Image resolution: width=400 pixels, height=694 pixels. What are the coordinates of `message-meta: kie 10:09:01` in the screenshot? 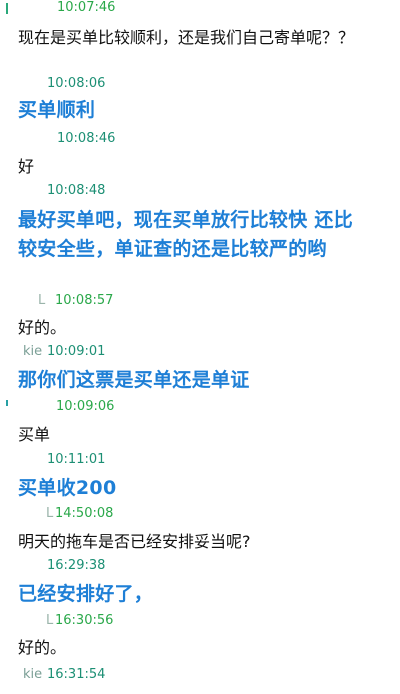 It's located at (200, 352).